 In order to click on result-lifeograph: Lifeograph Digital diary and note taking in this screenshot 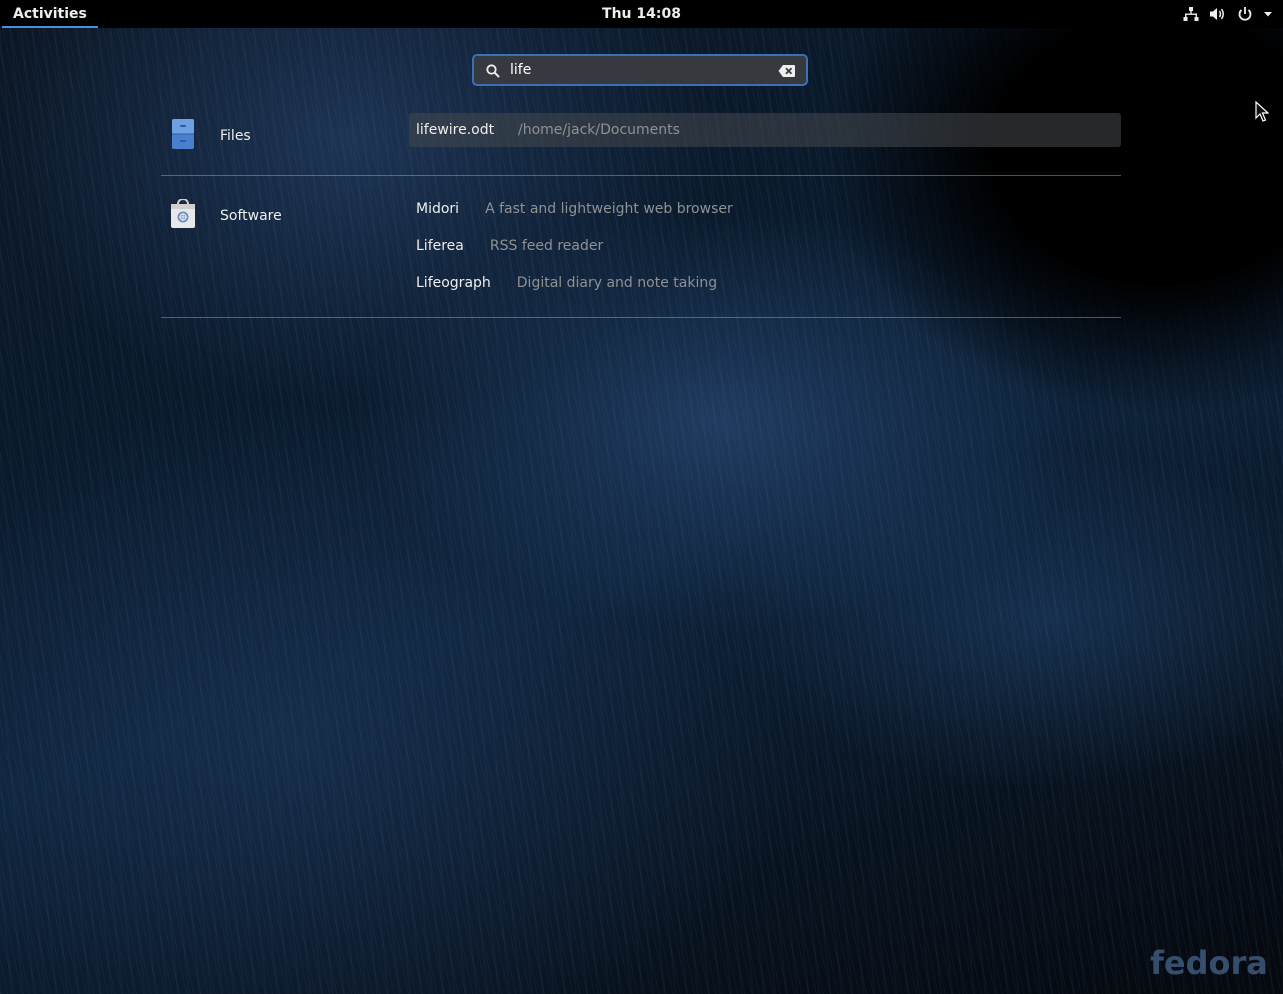, I will do `click(566, 283)`.